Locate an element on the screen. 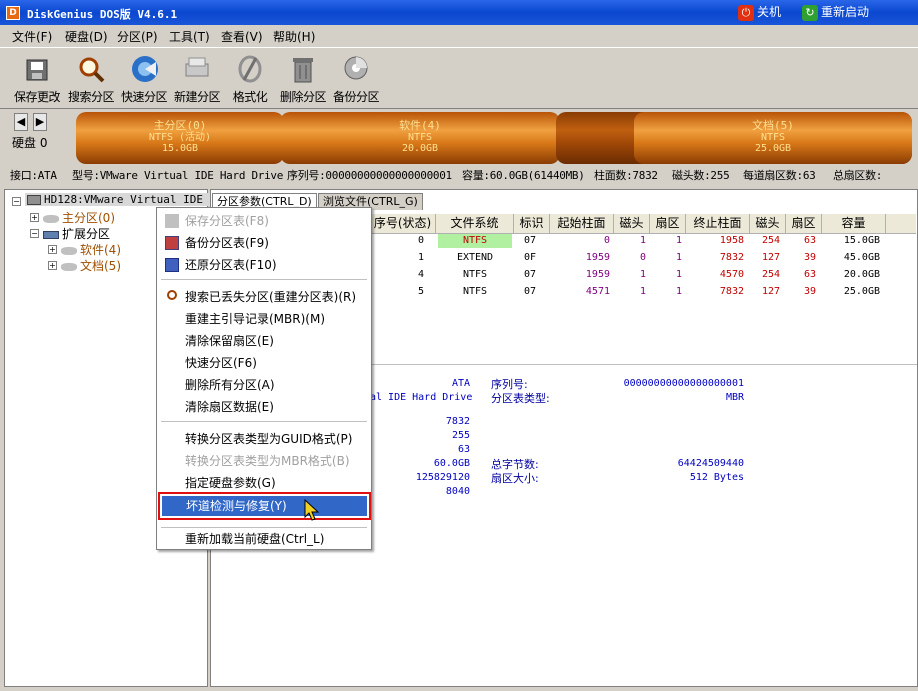 This screenshot has height=691, width=918. cell-capacity: 25.0GB is located at coordinates (861, 291).